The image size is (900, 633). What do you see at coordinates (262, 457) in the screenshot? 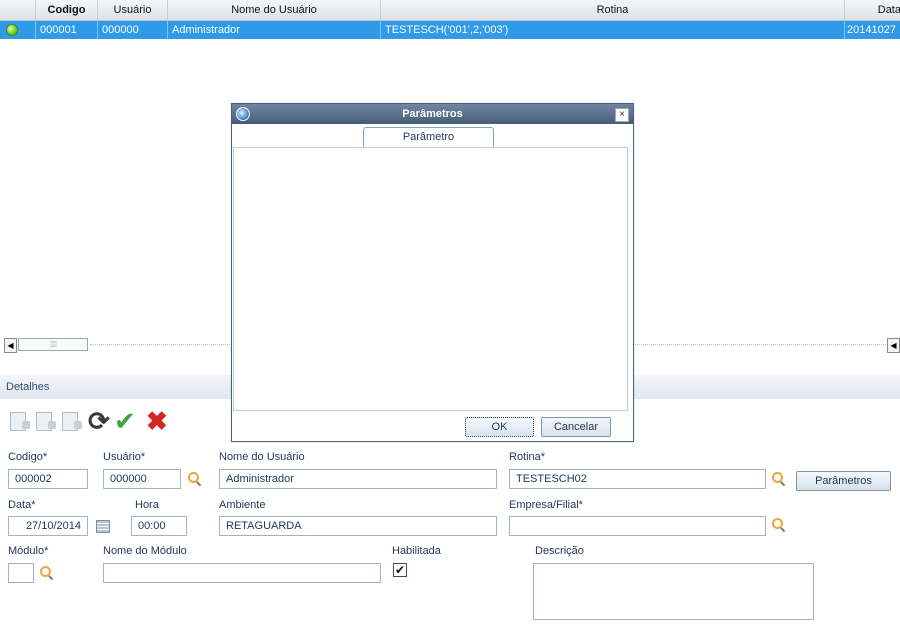
I see `nome-usuario-label: Nome do Usuário` at bounding box center [262, 457].